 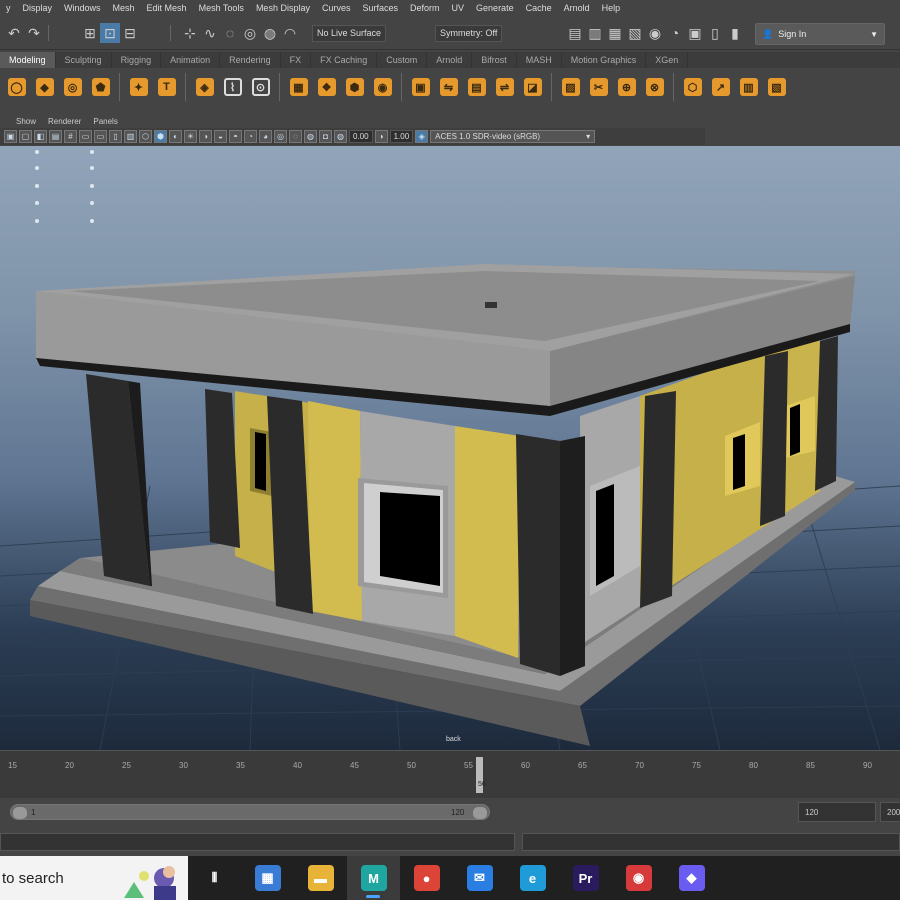 I want to click on menu-edit-mesh: Edit Mesh, so click(x=167, y=8).